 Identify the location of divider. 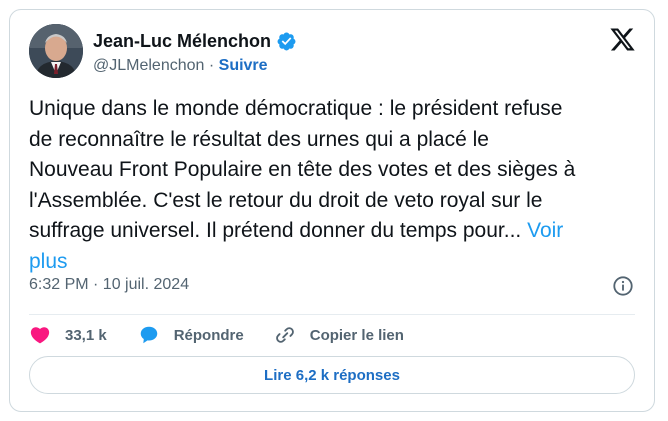
(332, 314).